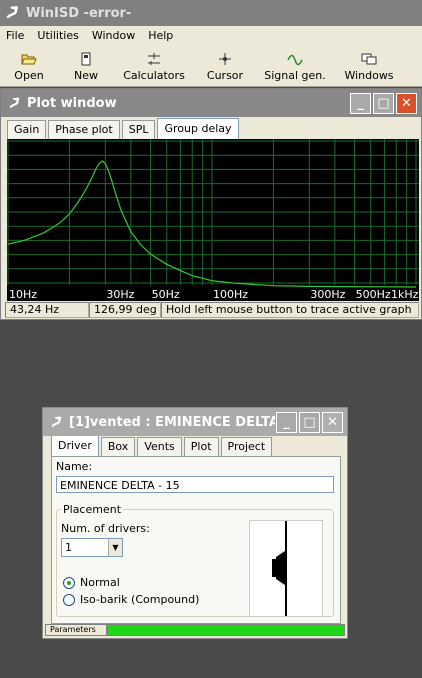 This screenshot has height=678, width=422. Describe the element at coordinates (92, 509) in the screenshot. I see `placement-legend: Placement` at that location.